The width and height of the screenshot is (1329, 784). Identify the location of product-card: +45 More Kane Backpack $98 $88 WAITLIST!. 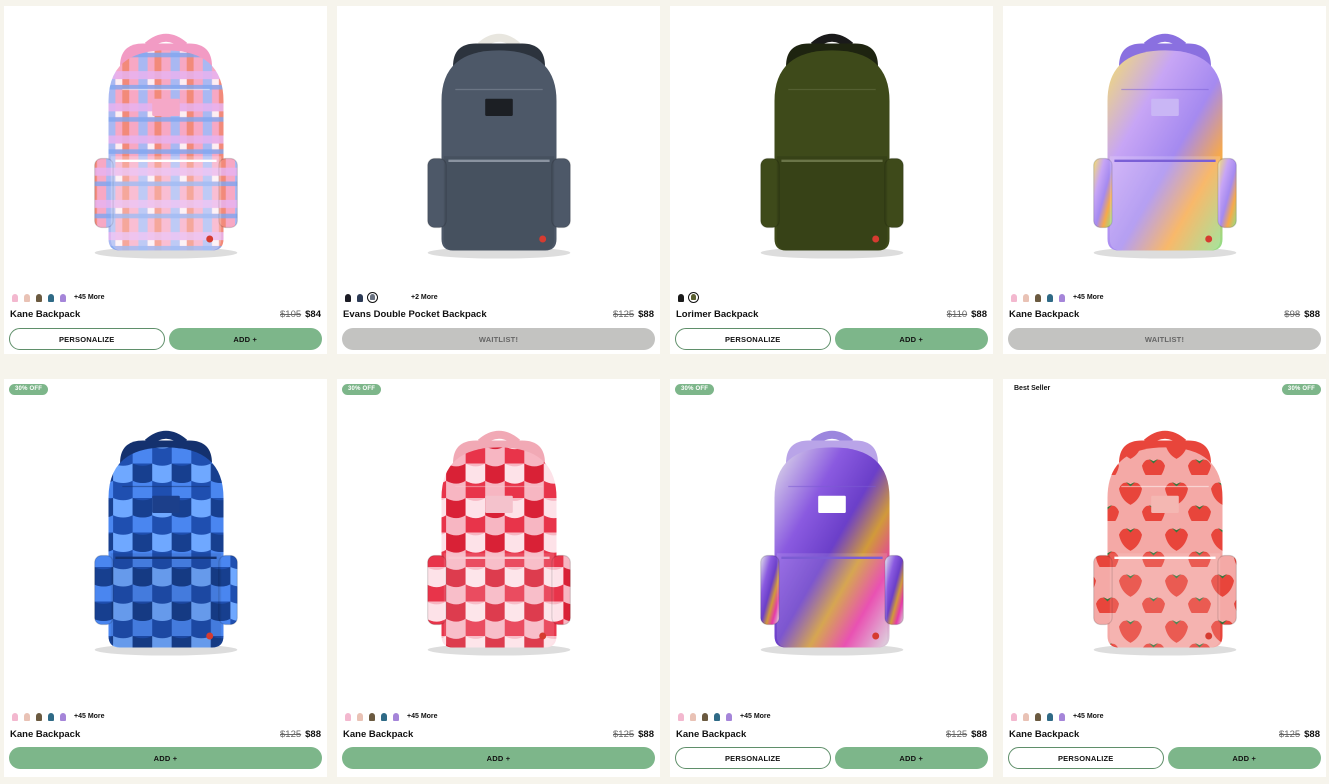
(1164, 180).